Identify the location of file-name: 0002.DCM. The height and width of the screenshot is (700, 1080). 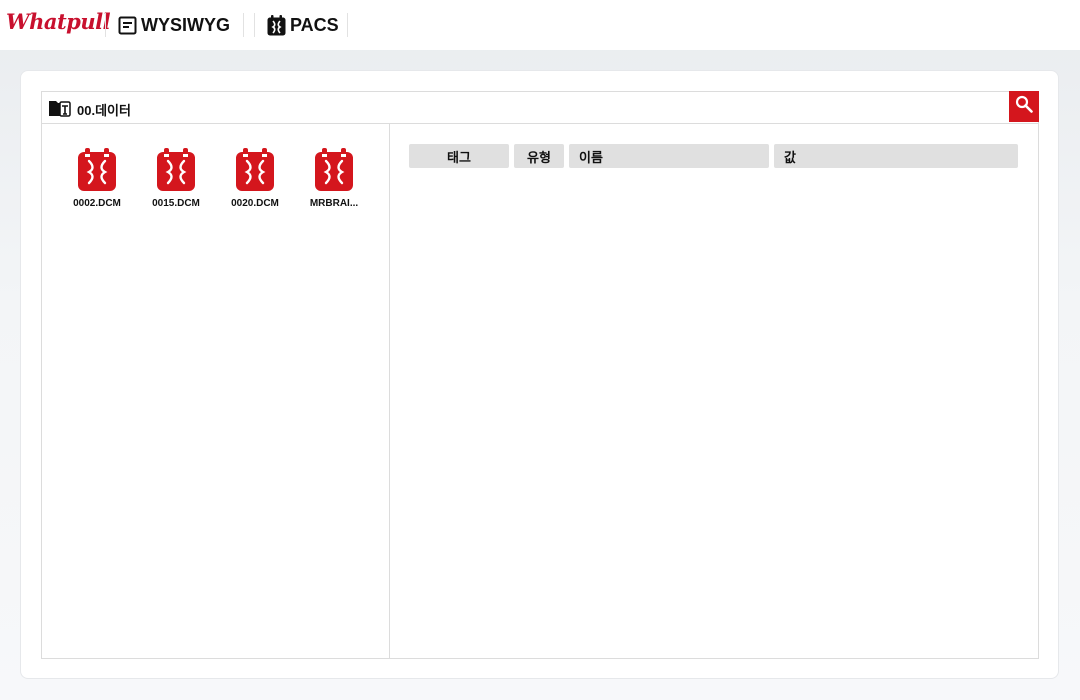
(97, 203).